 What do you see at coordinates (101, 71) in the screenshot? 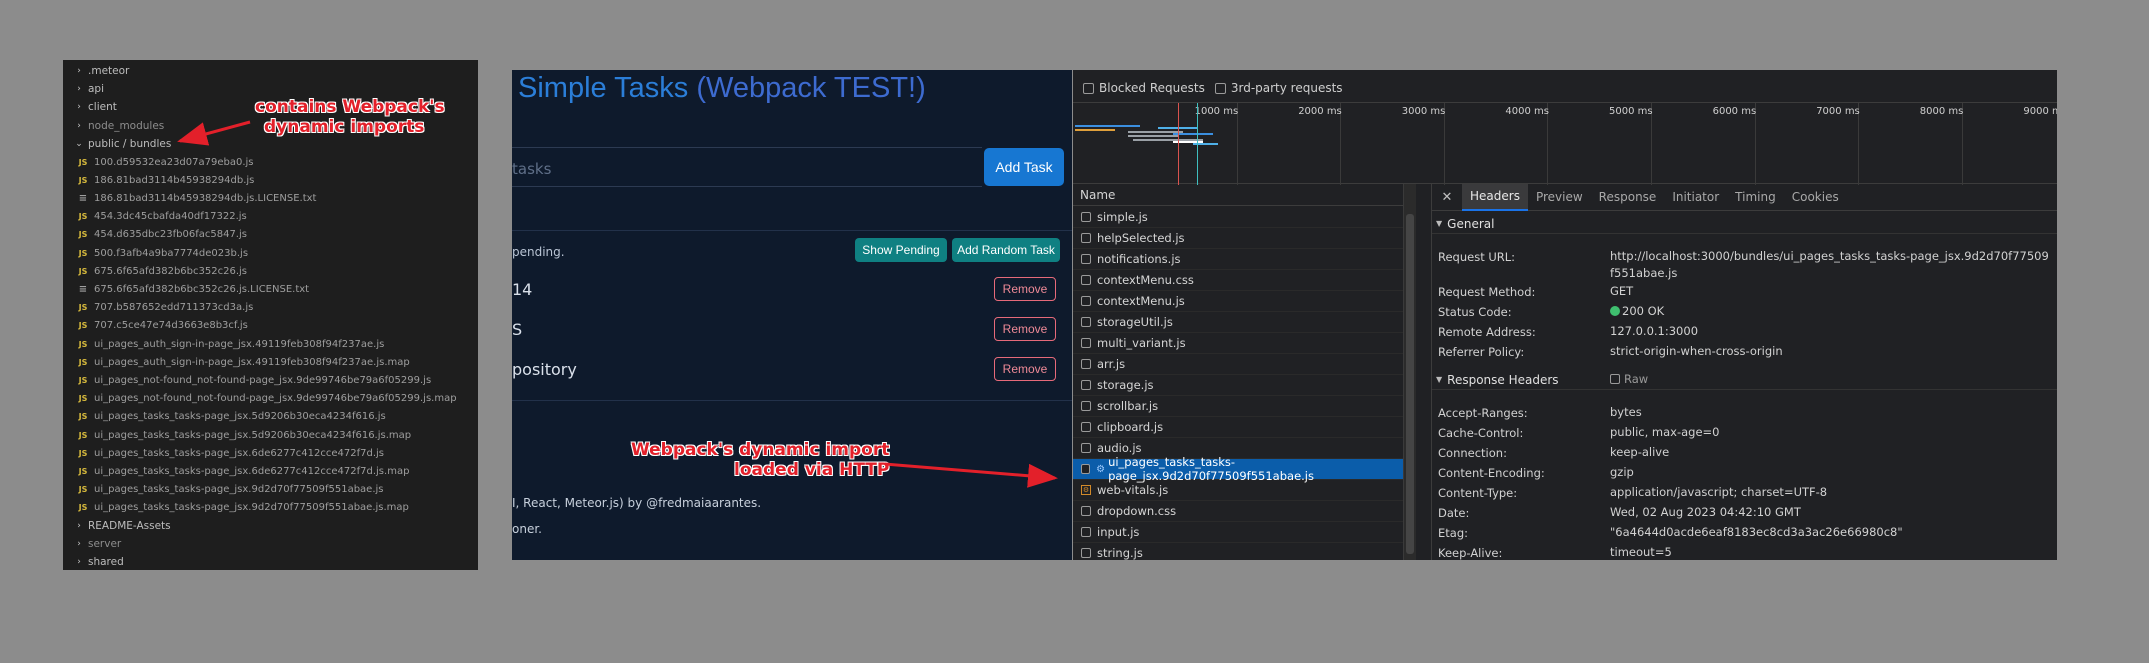
I see `folder-item: › .meteor` at bounding box center [101, 71].